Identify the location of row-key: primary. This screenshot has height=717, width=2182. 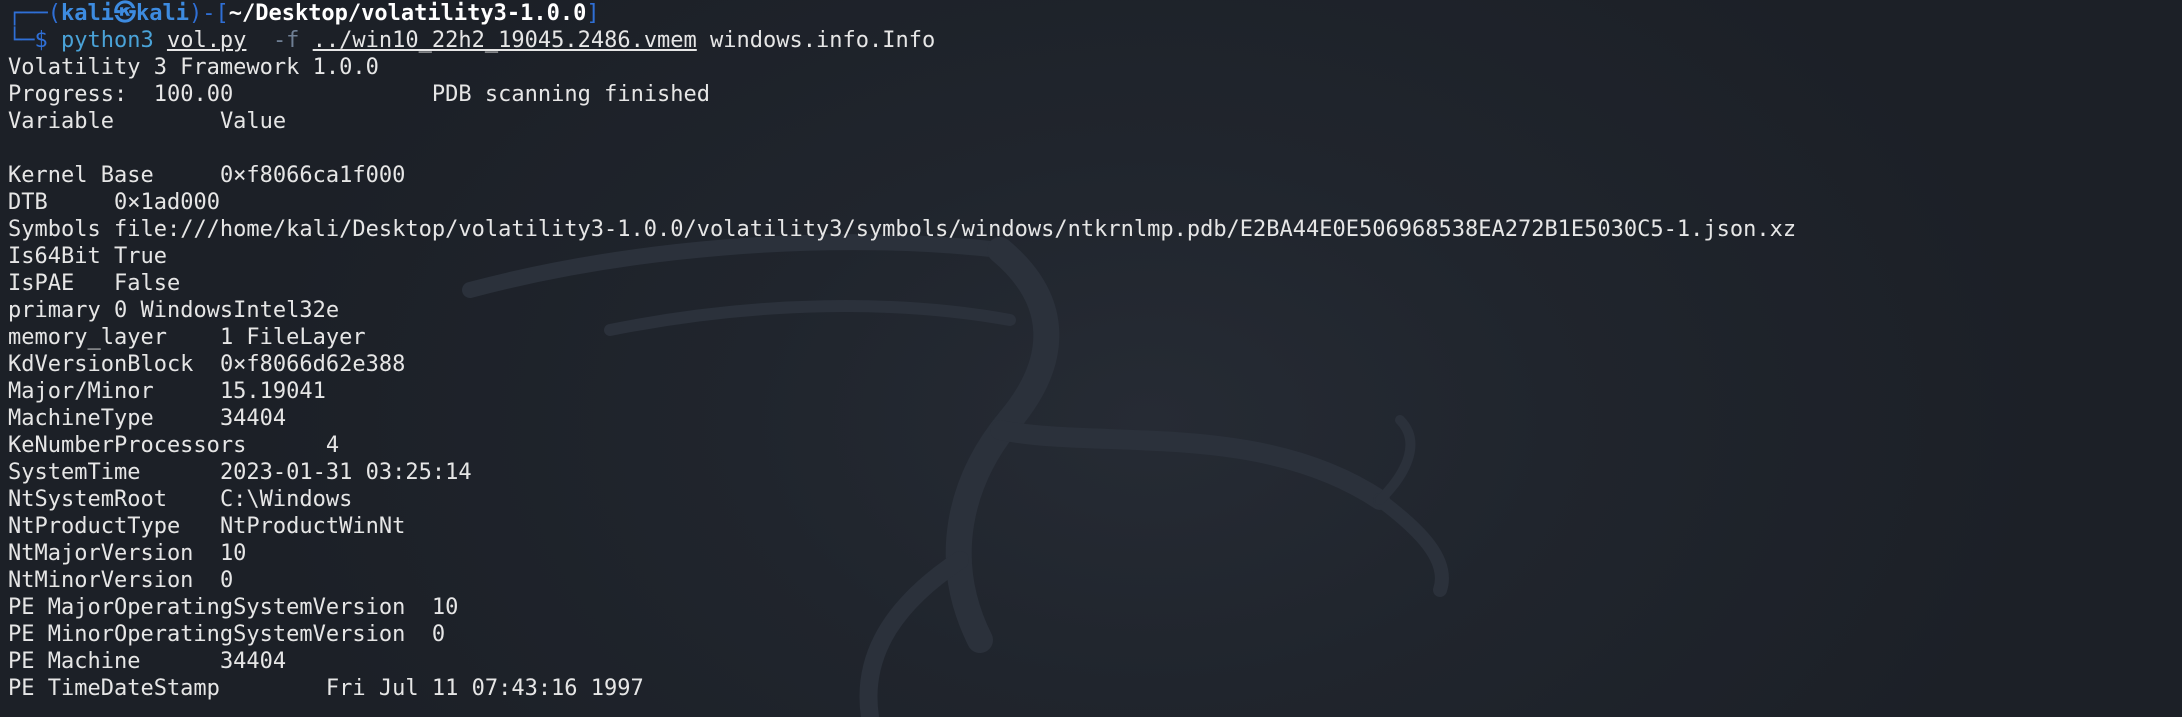
(54, 310).